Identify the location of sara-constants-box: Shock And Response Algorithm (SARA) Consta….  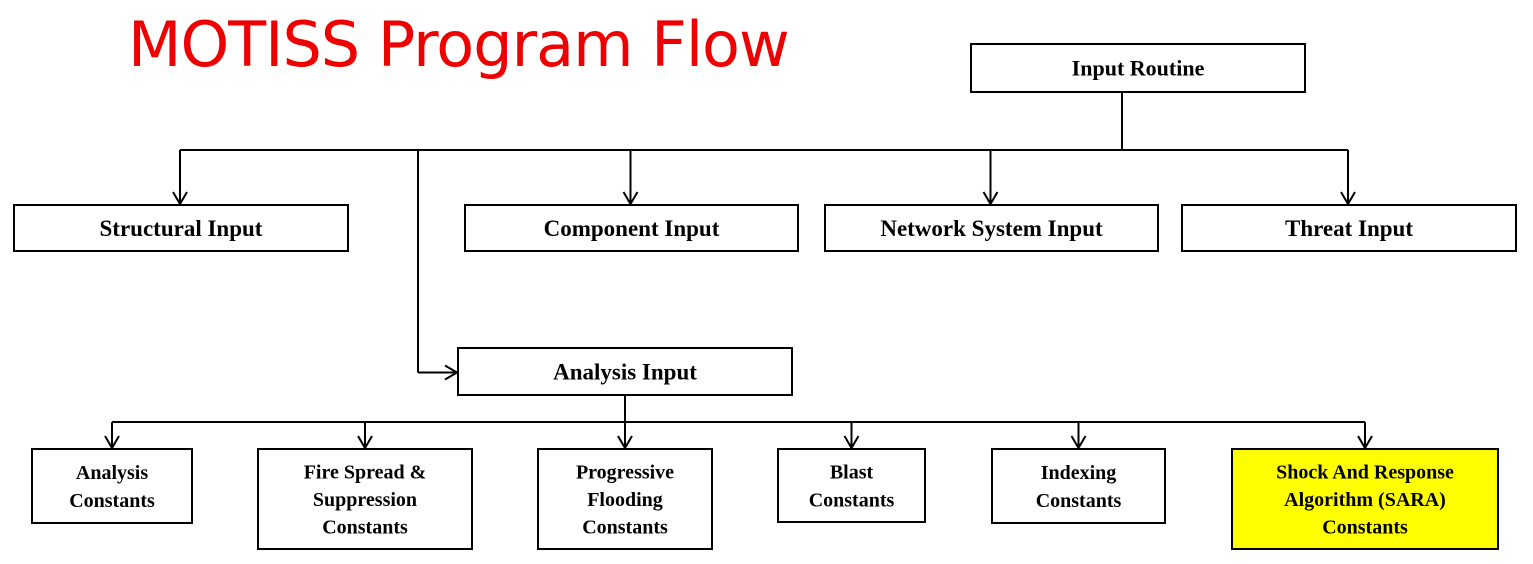
(1365, 499).